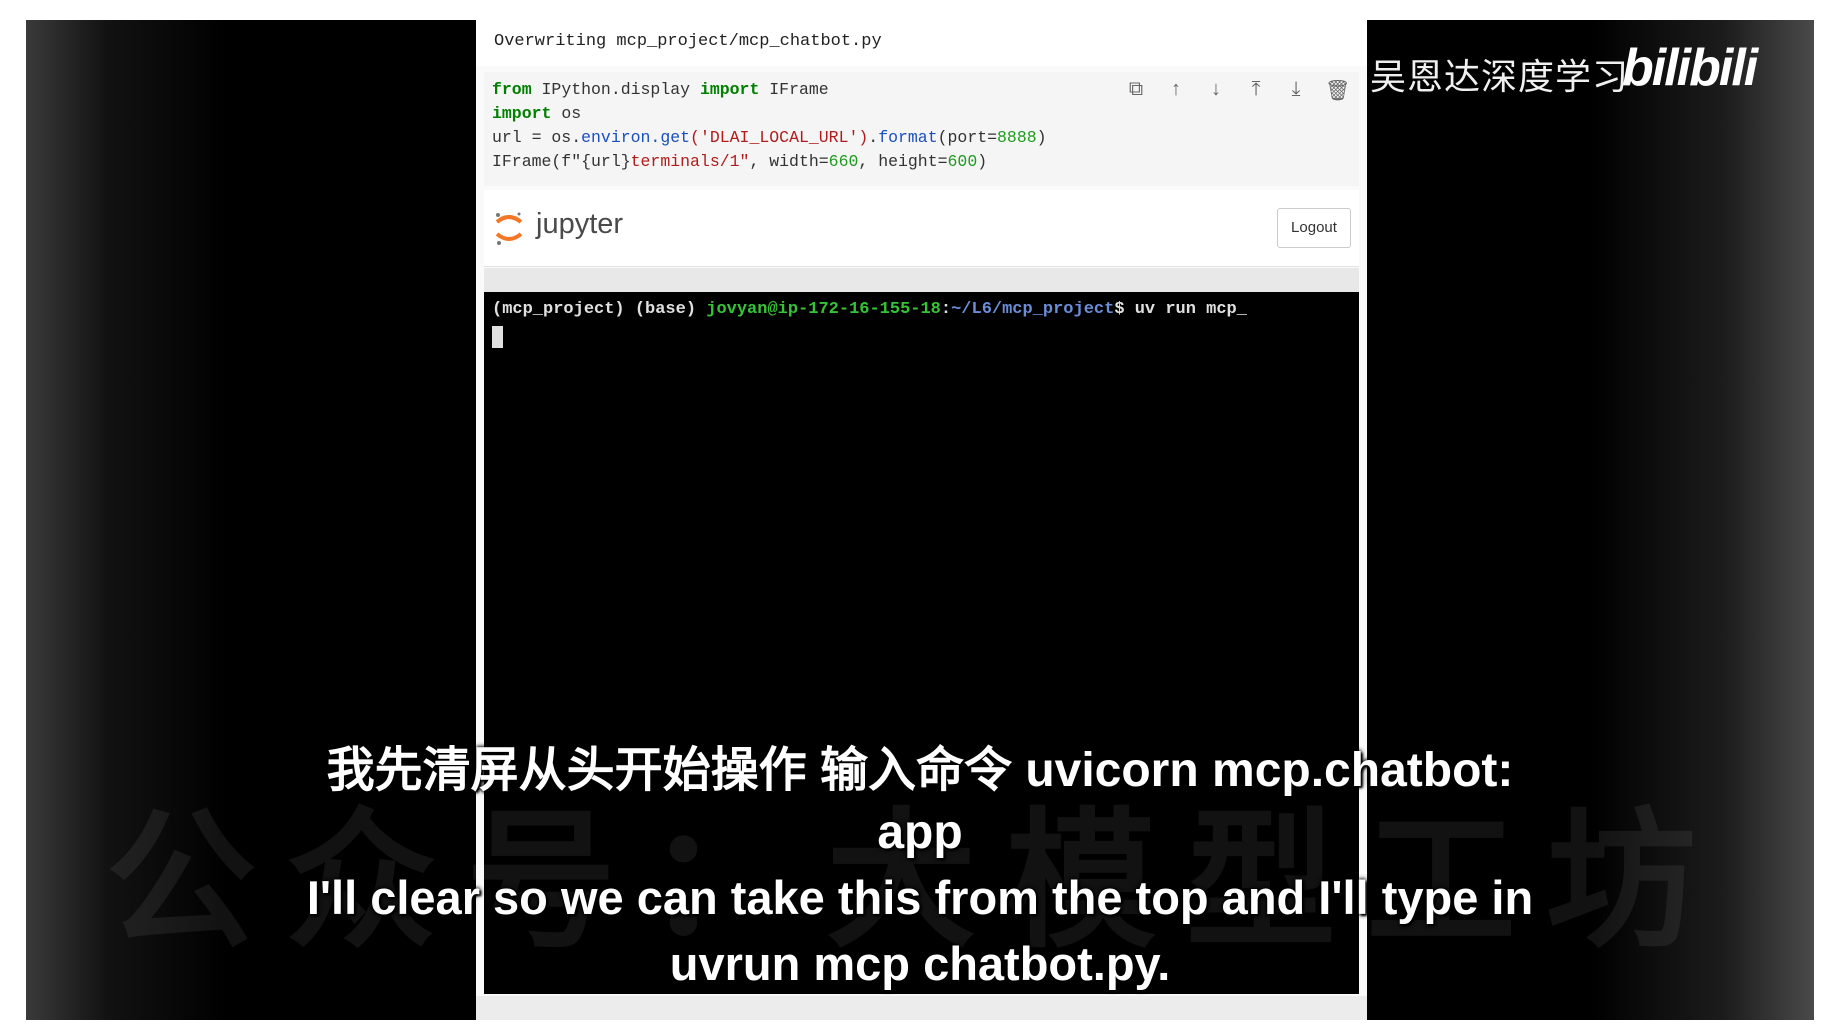  I want to click on terminal-cursor, so click(497, 337).